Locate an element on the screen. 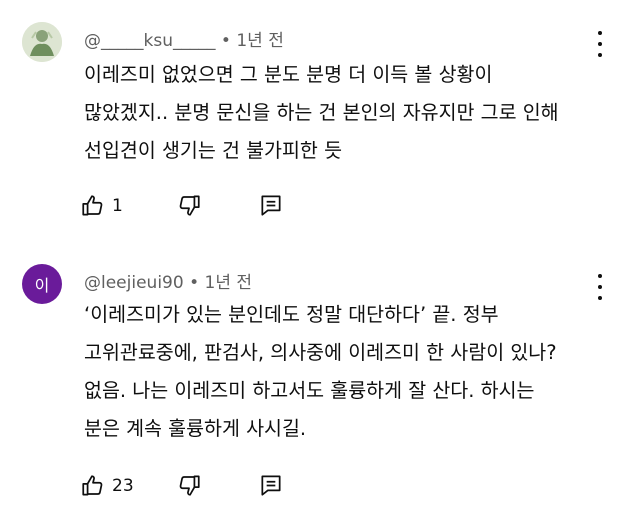  avatar is located at coordinates (42, 42).